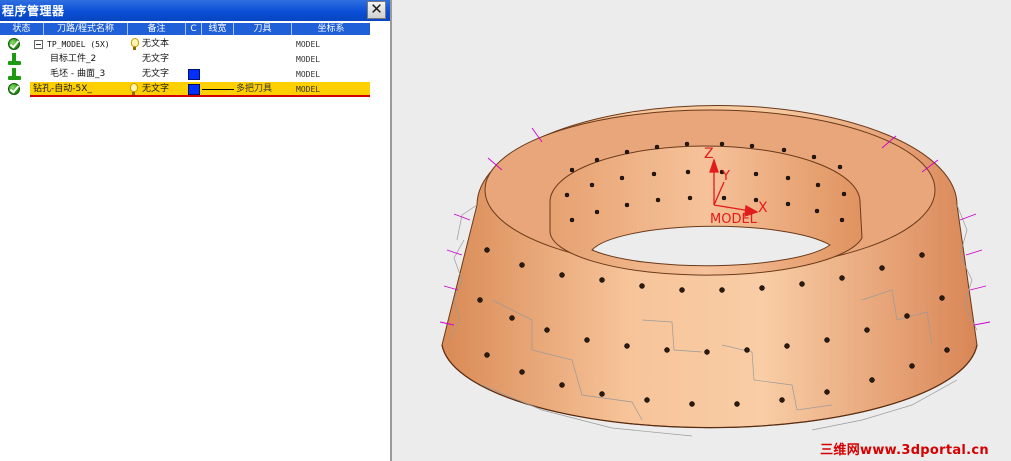 The height and width of the screenshot is (461, 1011). What do you see at coordinates (73, 59) in the screenshot?
I see `program-name: 目标工件_2` at bounding box center [73, 59].